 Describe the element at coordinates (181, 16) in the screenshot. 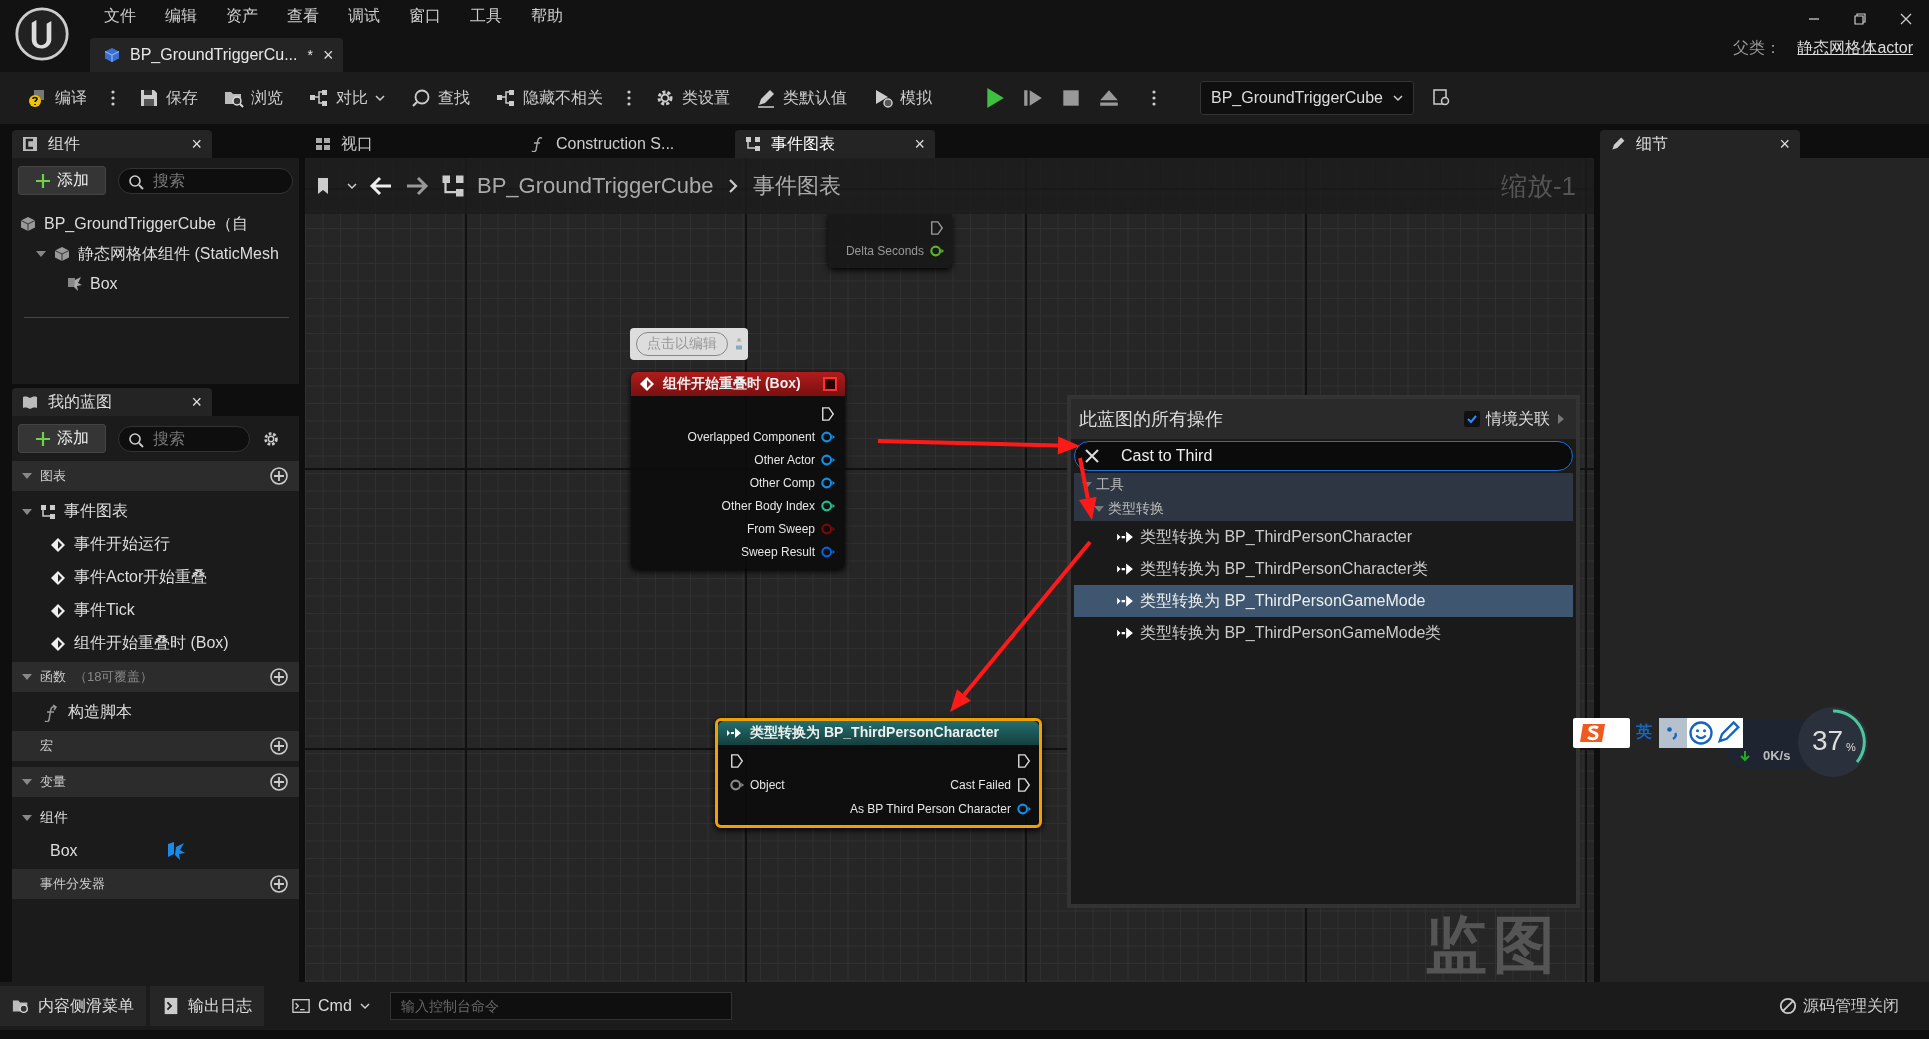

I see `menu-item: 编辑` at that location.